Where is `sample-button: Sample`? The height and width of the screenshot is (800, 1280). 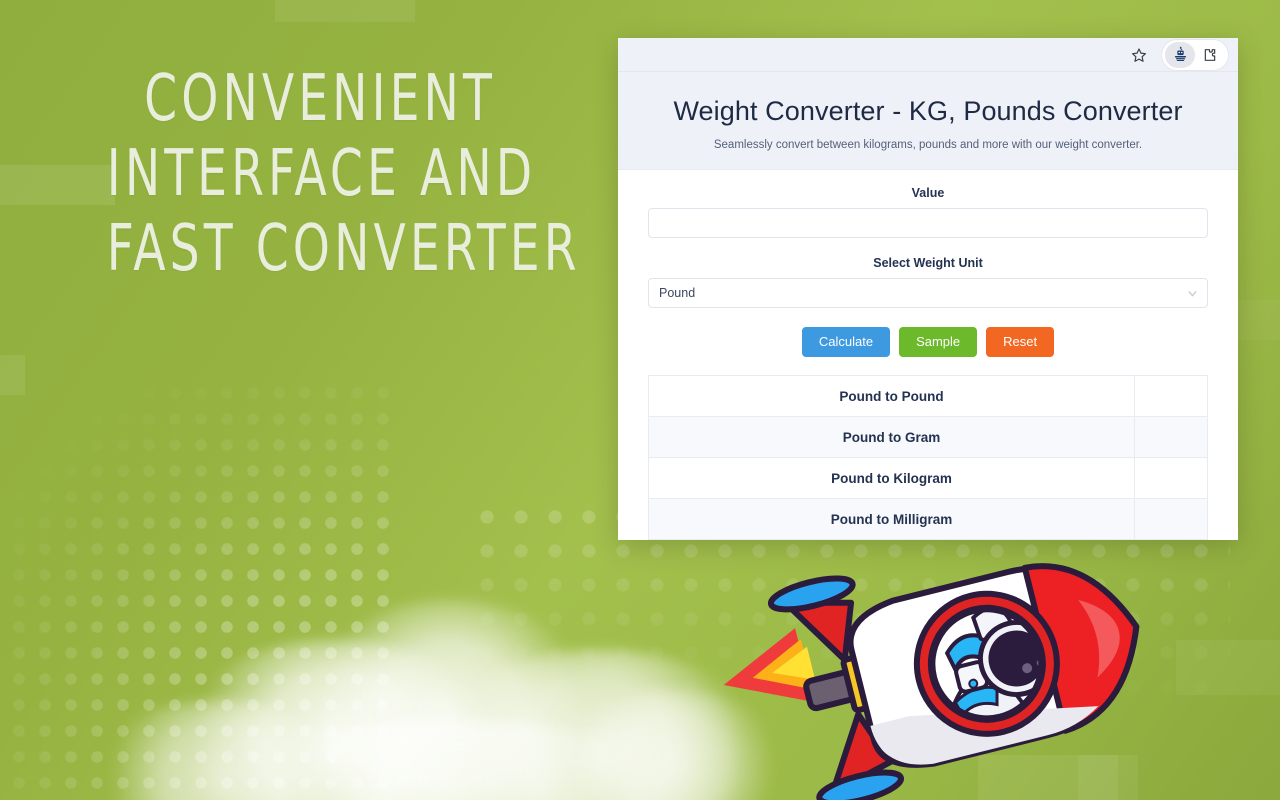 sample-button: Sample is located at coordinates (938, 342).